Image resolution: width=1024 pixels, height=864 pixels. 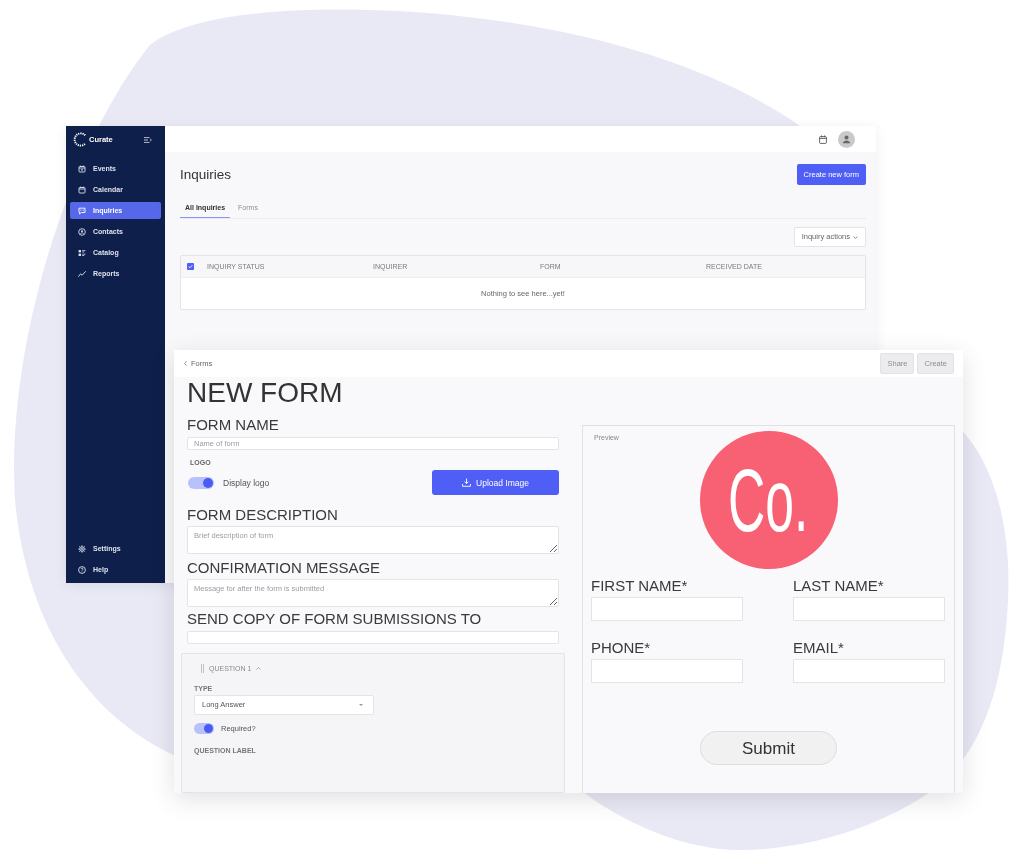 I want to click on toggle-label: Display logo, so click(x=246, y=483).